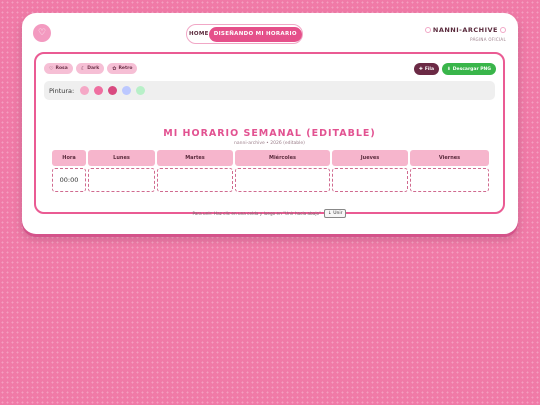 This screenshot has height=405, width=540. Describe the element at coordinates (195, 158) in the screenshot. I see `column-header-martes: Martes` at that location.